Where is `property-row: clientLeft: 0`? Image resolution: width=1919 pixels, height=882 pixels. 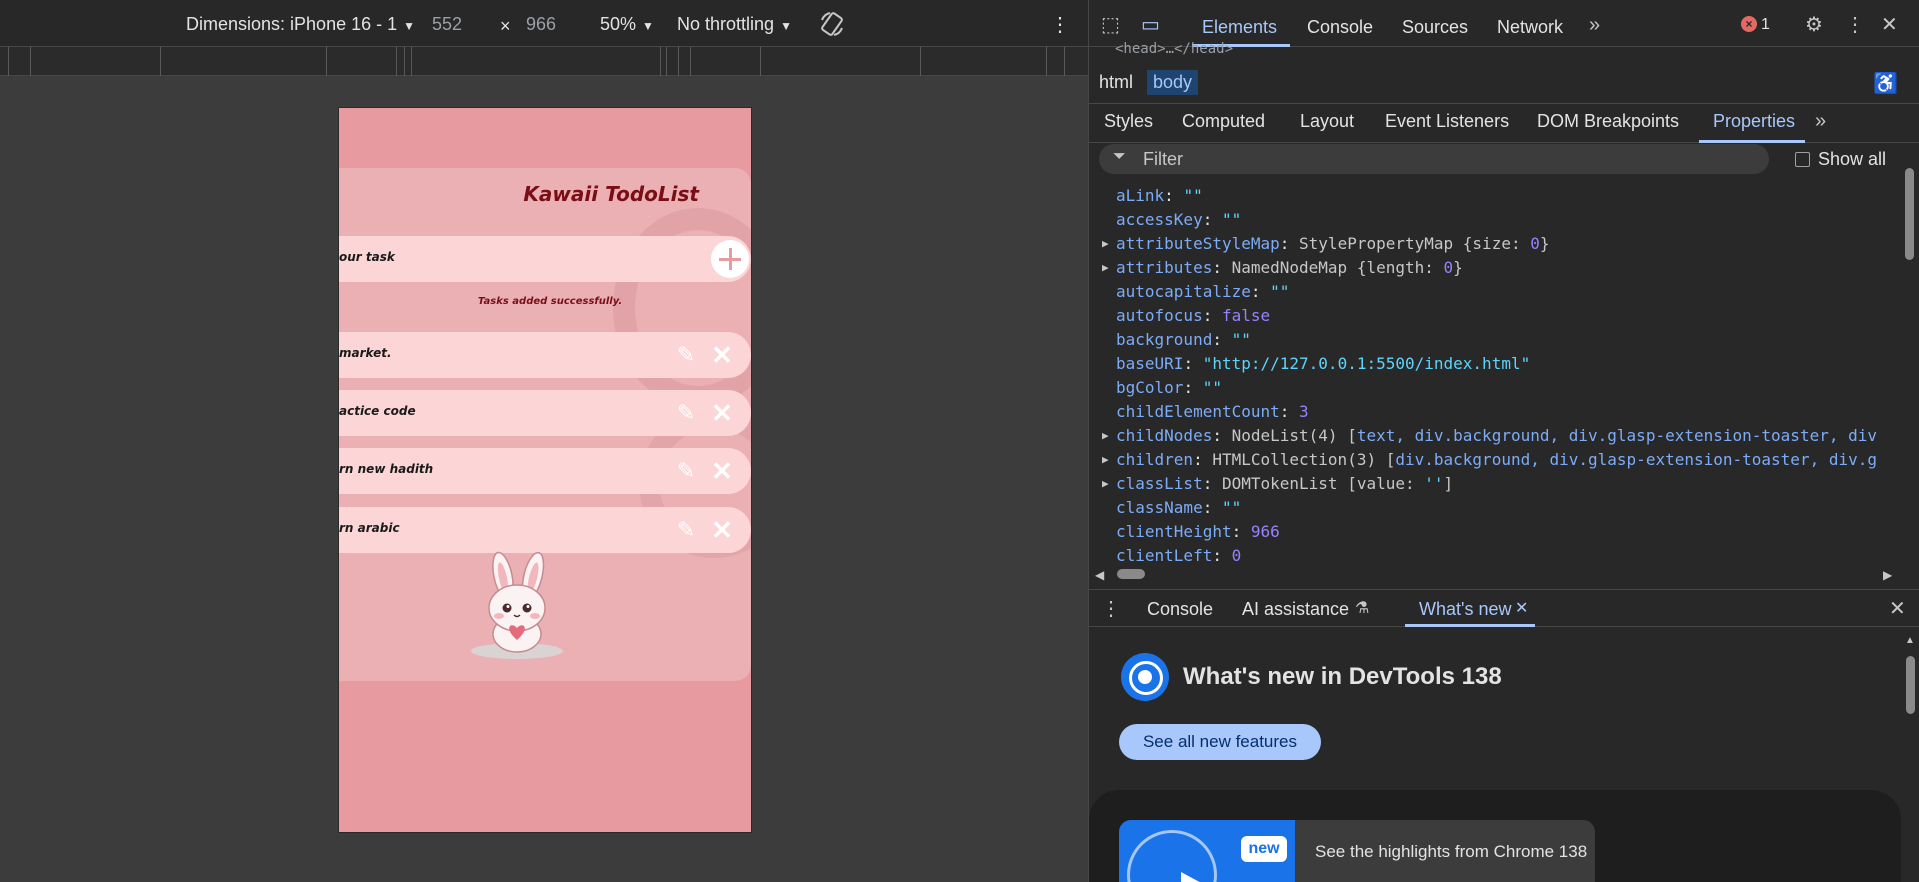
property-row: clientLeft: 0 is located at coordinates (1178, 555).